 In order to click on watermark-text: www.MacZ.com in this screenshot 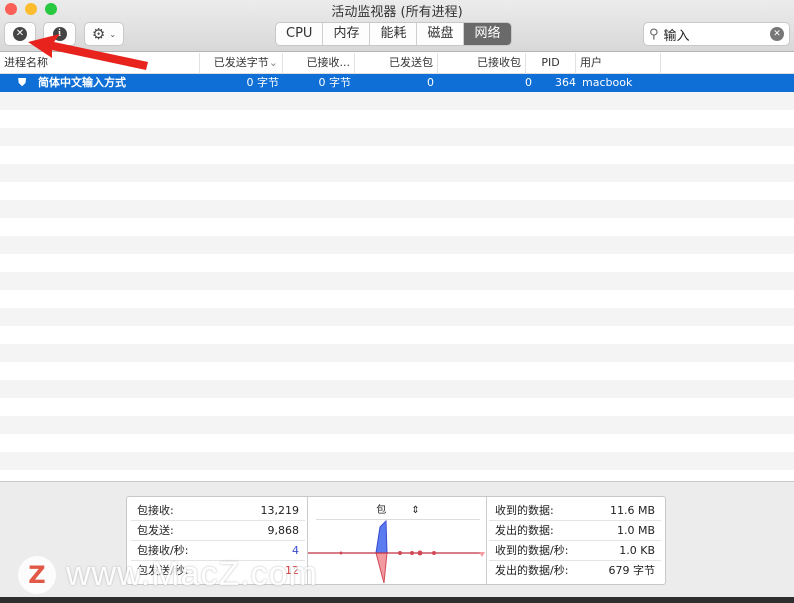, I will do `click(192, 574)`.